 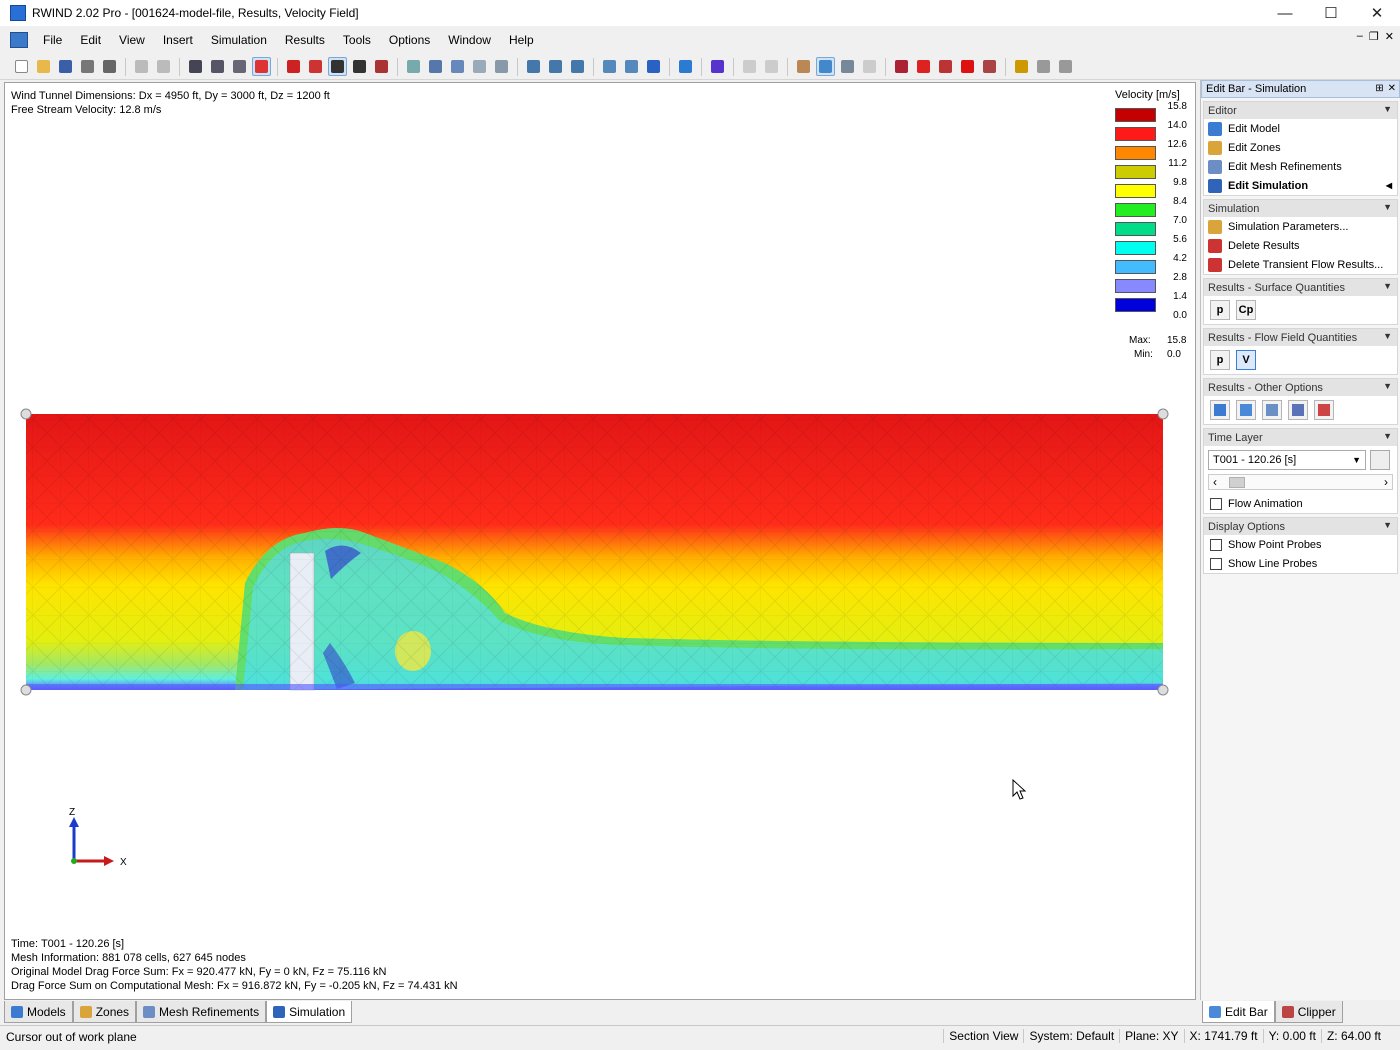 I want to click on chevron-right-icon: ›, so click(x=1386, y=482).